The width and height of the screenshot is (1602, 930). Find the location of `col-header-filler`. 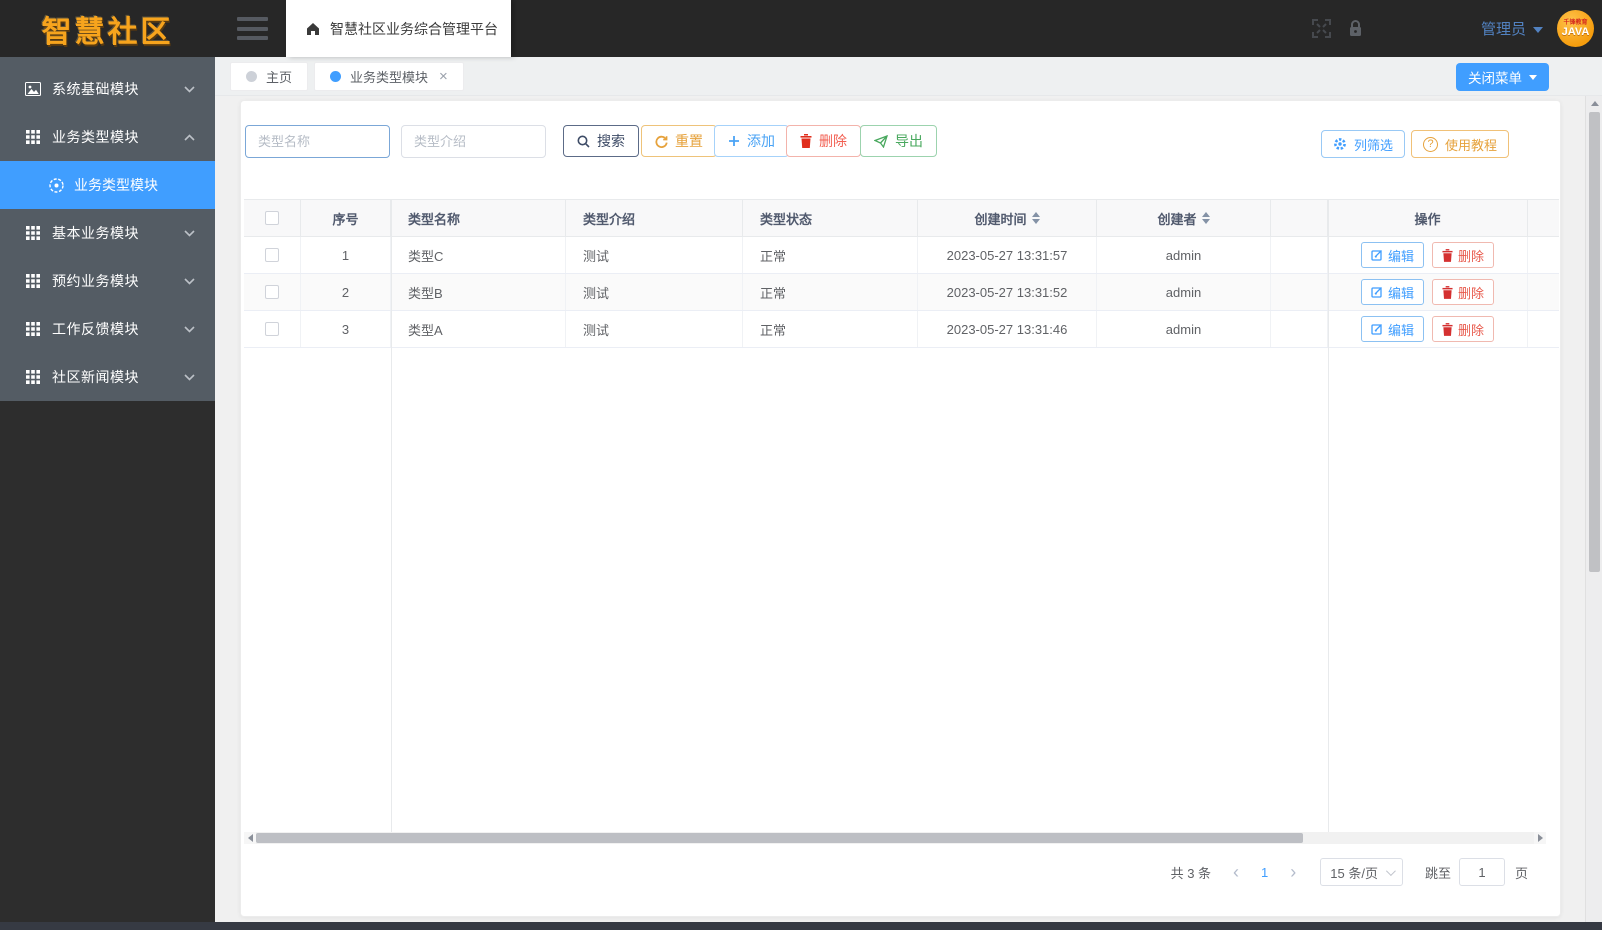

col-header-filler is located at coordinates (1543, 218).